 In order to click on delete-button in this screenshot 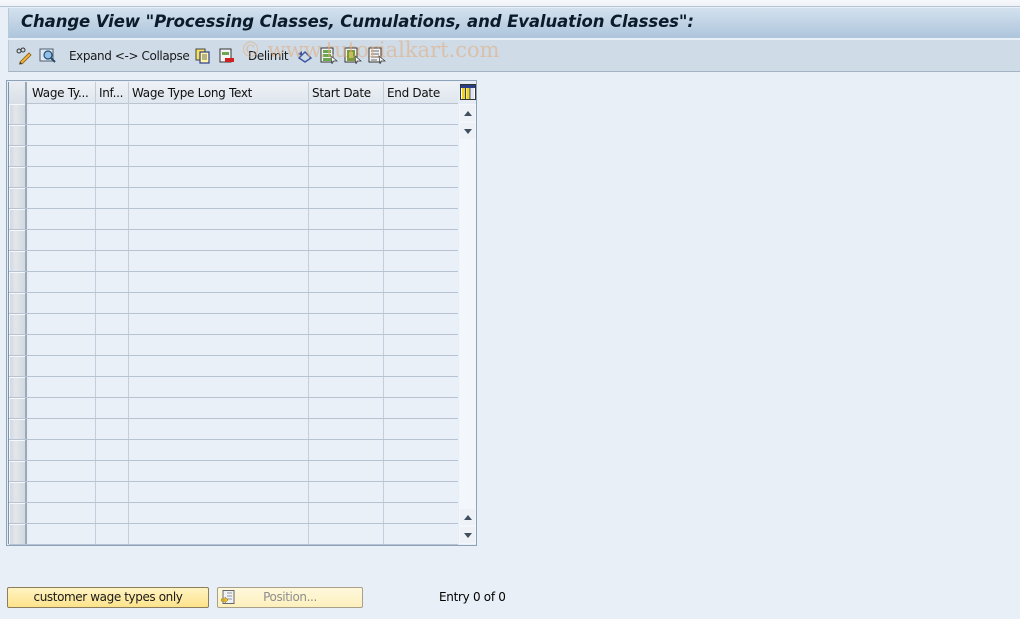, I will do `click(227, 56)`.